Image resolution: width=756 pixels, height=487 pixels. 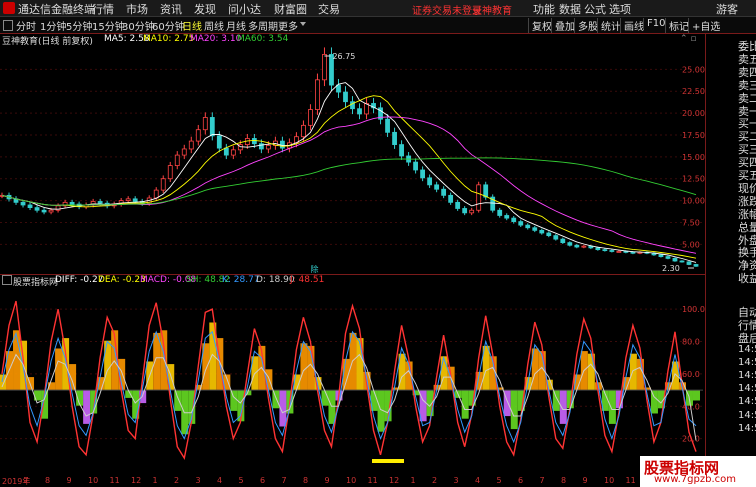 What do you see at coordinates (263, 39) in the screenshot?
I see `ma60-label: MA60: 3.54` at bounding box center [263, 39].